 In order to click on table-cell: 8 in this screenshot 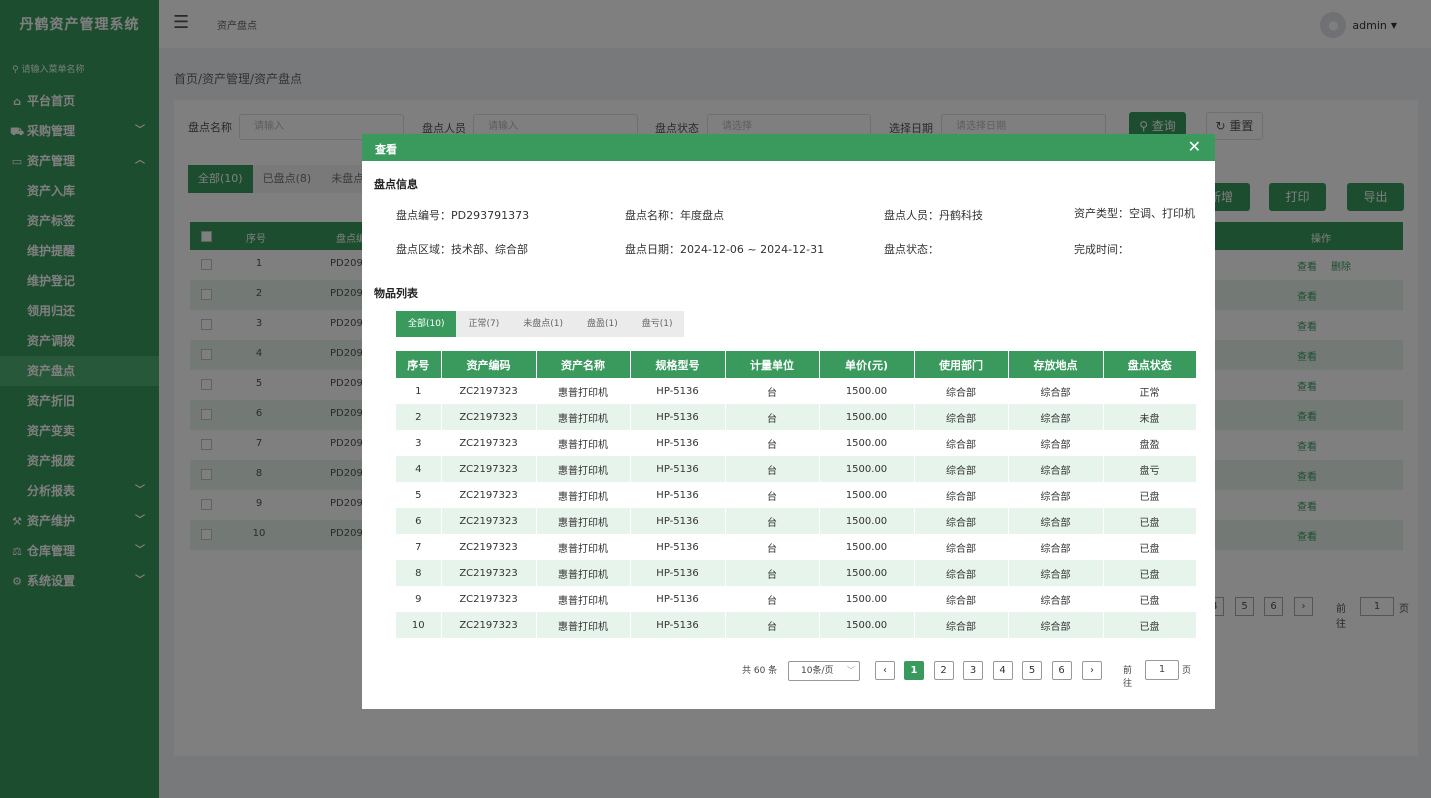, I will do `click(419, 573)`.